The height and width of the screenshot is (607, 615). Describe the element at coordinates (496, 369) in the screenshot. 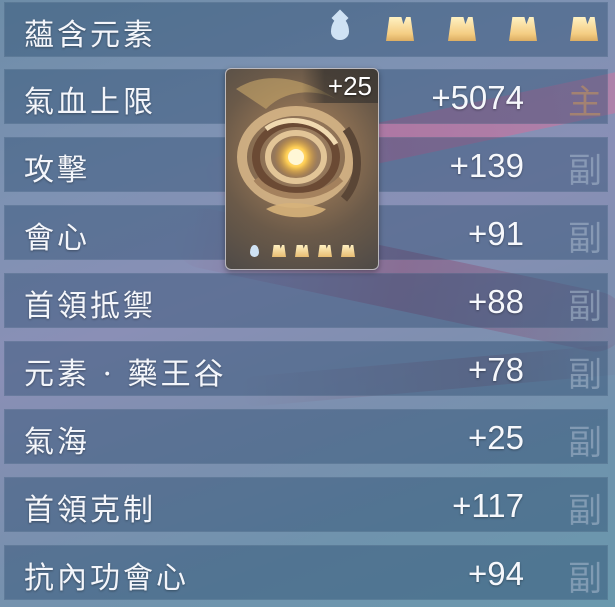

I see `stat-value: +78` at that location.